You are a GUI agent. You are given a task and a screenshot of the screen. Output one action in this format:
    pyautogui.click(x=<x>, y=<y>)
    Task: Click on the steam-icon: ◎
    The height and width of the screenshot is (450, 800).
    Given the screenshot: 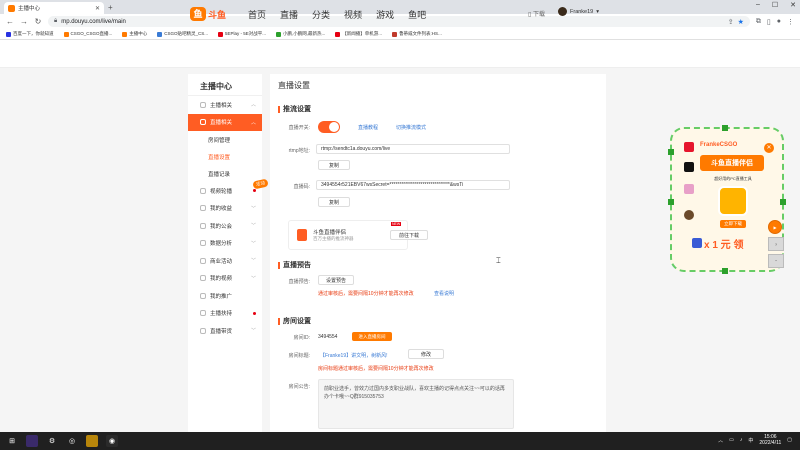 What is the action you would take?
    pyautogui.click(x=72, y=441)
    